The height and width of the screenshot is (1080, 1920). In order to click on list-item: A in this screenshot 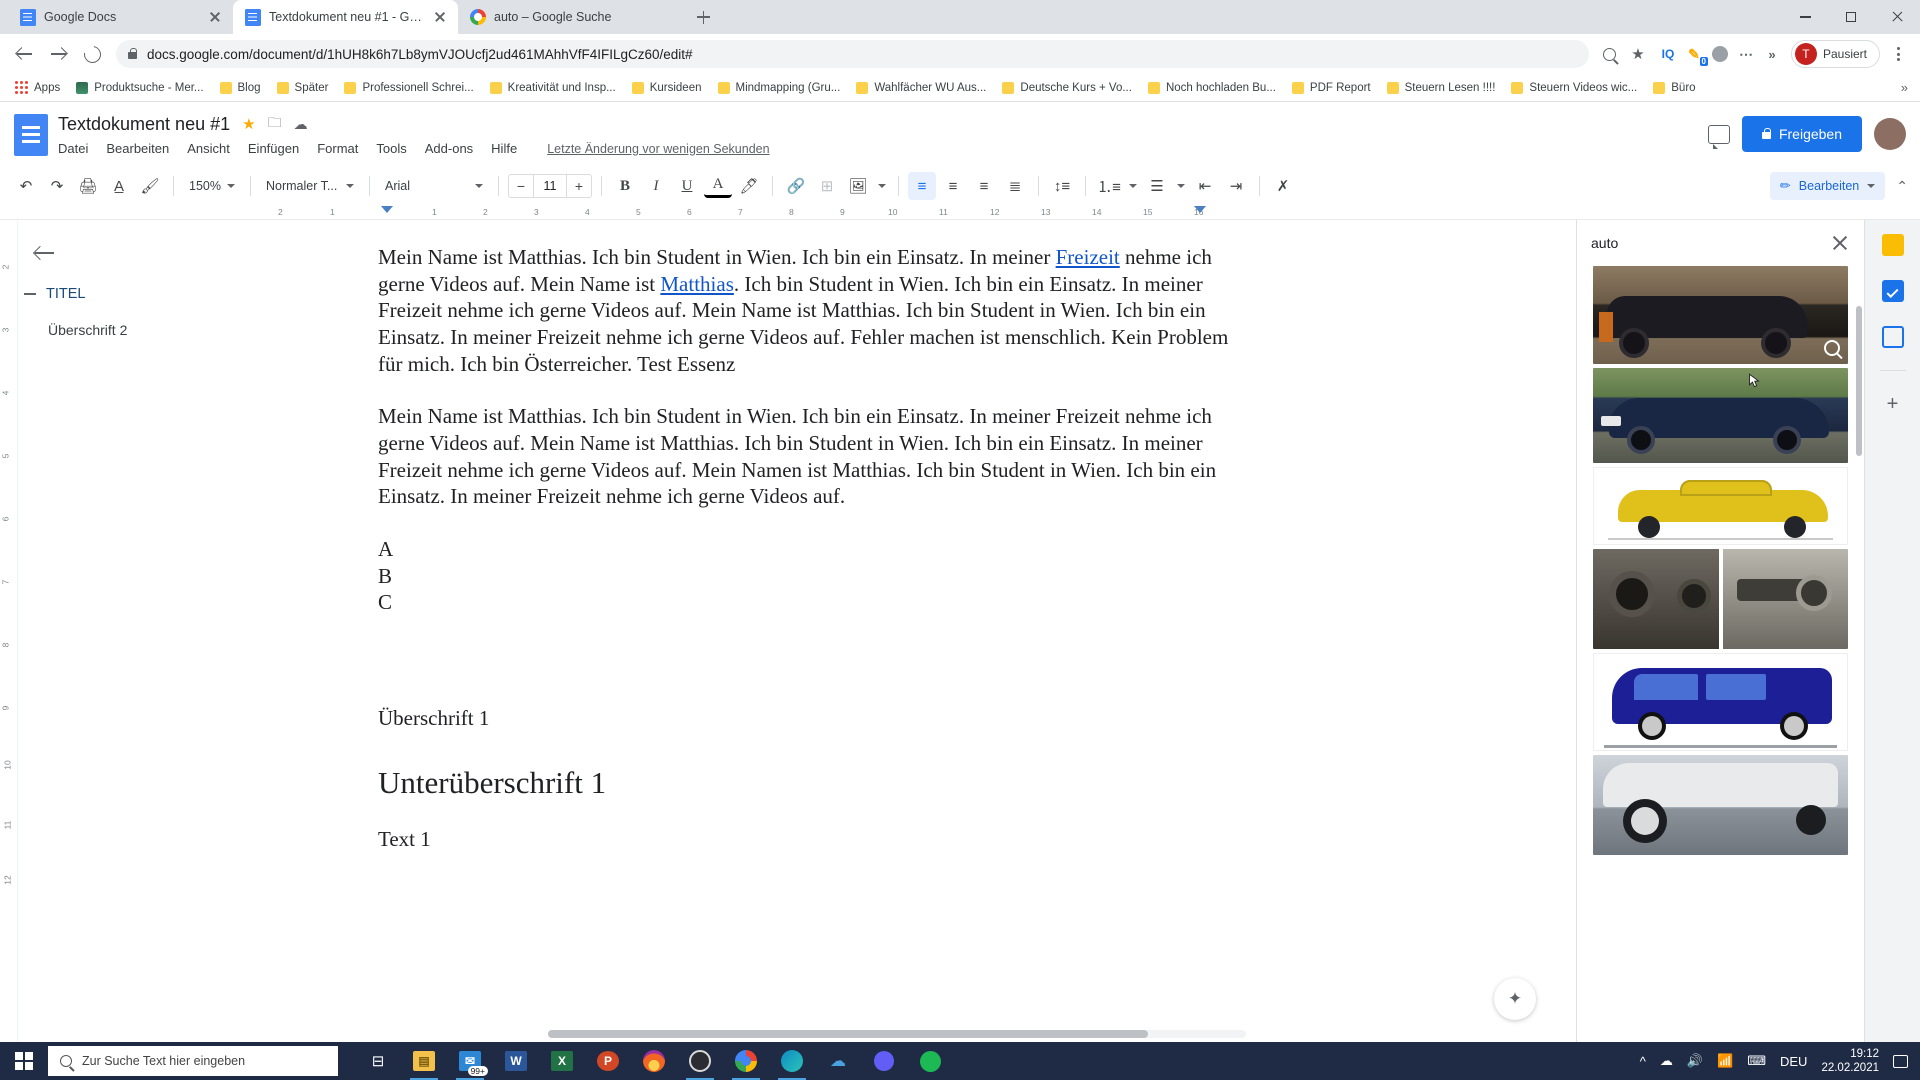, I will do `click(808, 549)`.